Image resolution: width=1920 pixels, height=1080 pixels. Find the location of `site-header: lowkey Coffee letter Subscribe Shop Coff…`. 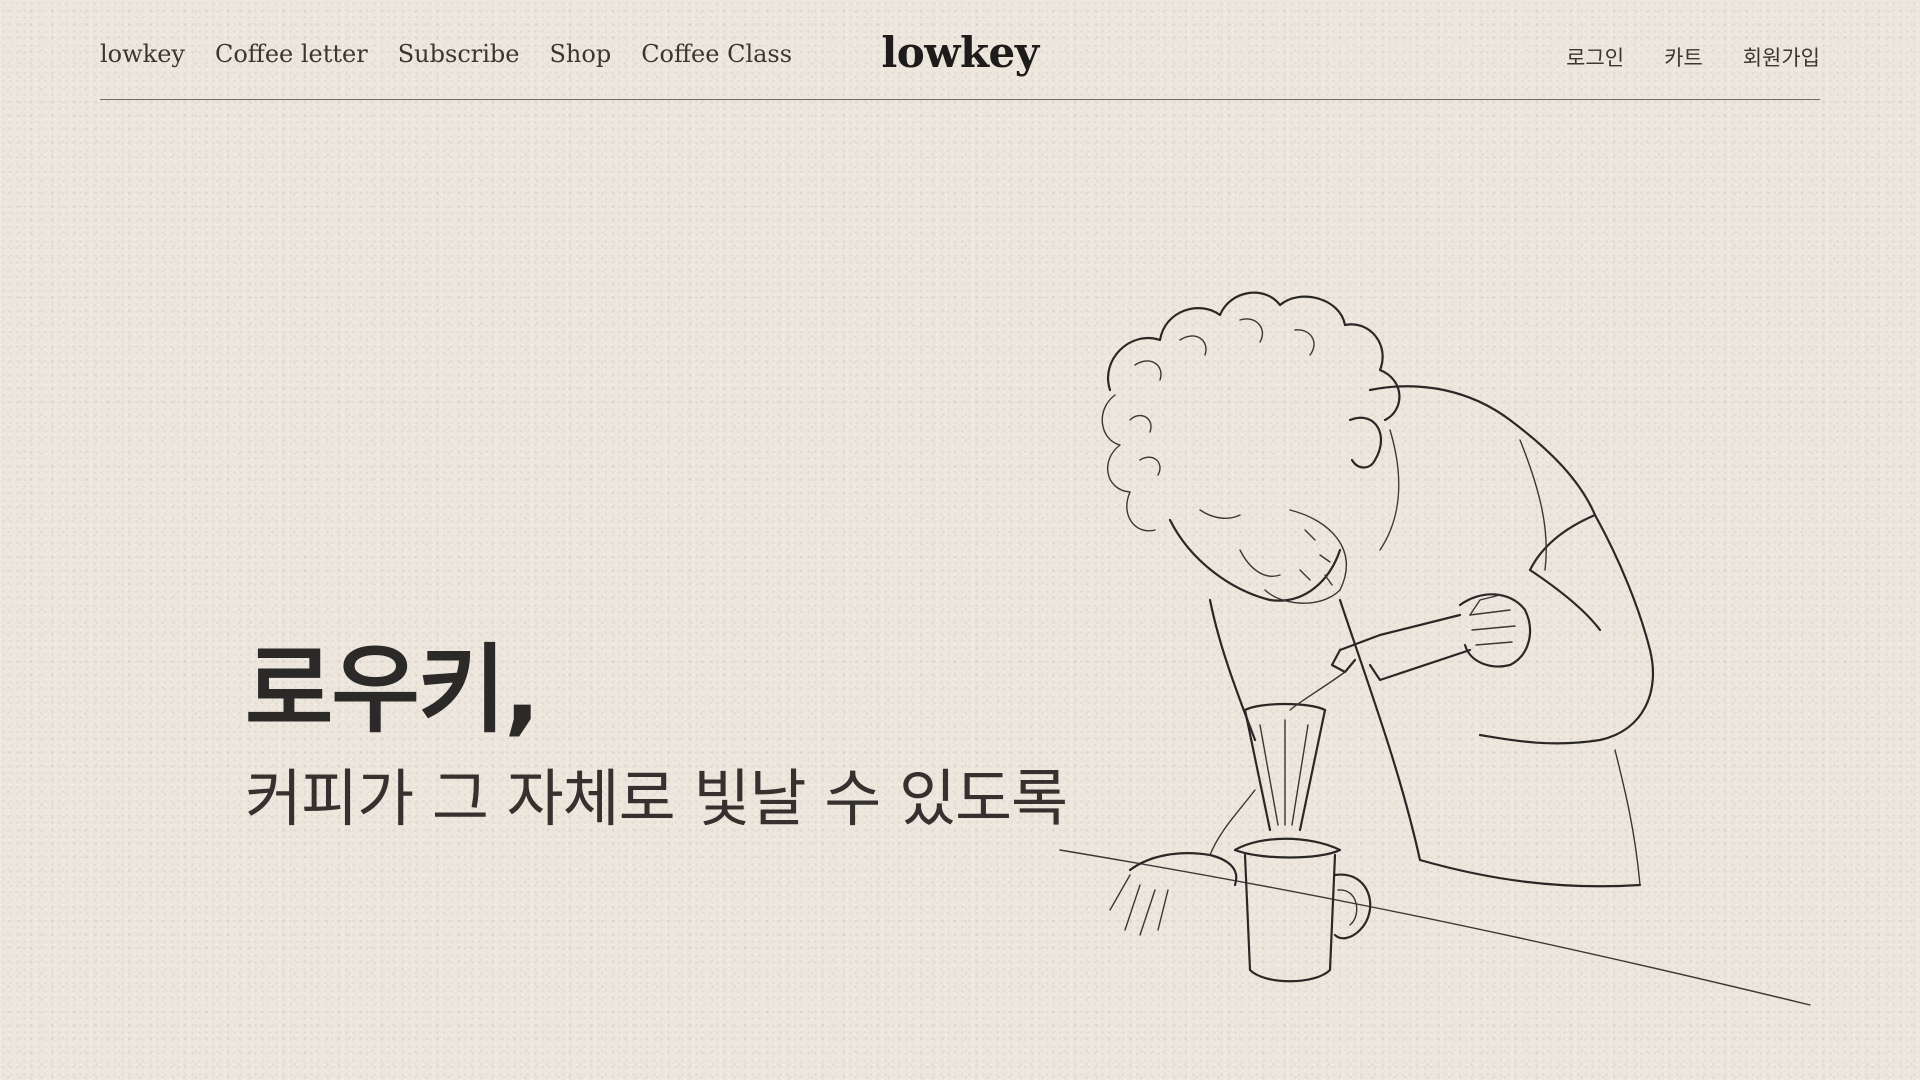

site-header: lowkey Coffee letter Subscribe Shop Coff… is located at coordinates (960, 50).